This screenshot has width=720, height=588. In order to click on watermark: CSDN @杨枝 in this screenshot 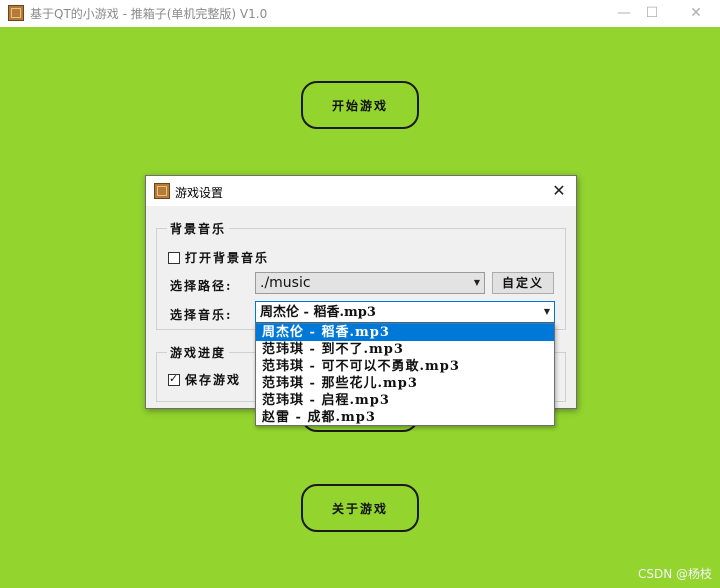, I will do `click(674, 574)`.